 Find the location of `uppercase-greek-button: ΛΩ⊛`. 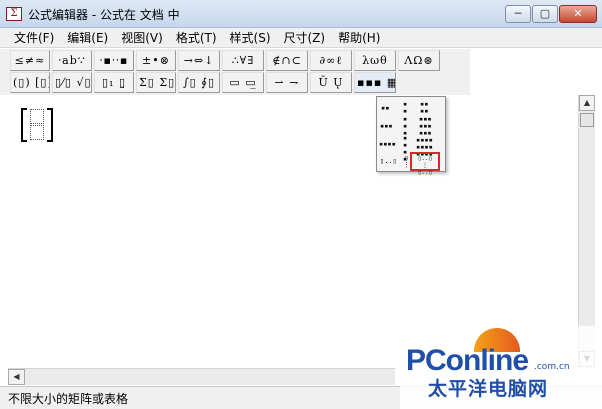

uppercase-greek-button: ΛΩ⊛ is located at coordinates (419, 60).